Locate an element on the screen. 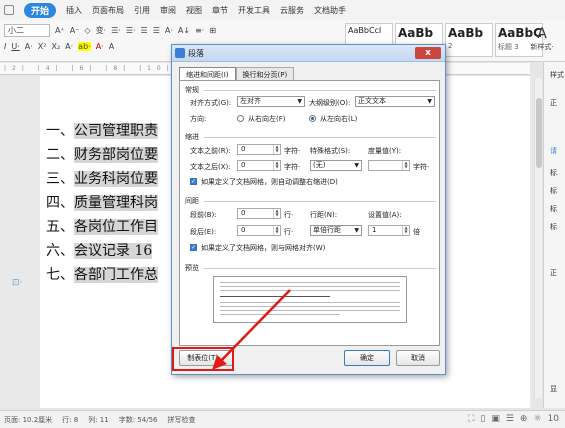 This screenshot has height=428, width=565. paragraph-handle-icon: ⊡· is located at coordinates (17, 283).